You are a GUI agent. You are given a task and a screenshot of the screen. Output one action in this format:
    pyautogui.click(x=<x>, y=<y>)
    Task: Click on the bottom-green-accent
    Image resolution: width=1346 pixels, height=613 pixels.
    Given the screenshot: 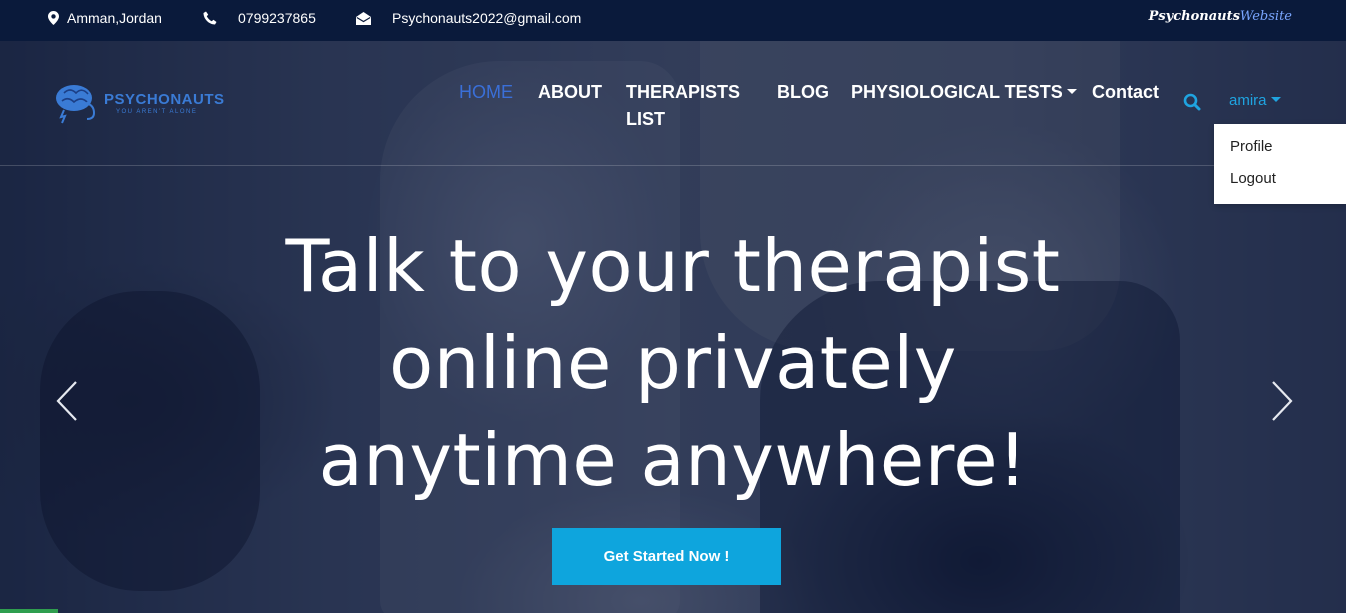 What is the action you would take?
    pyautogui.click(x=29, y=611)
    